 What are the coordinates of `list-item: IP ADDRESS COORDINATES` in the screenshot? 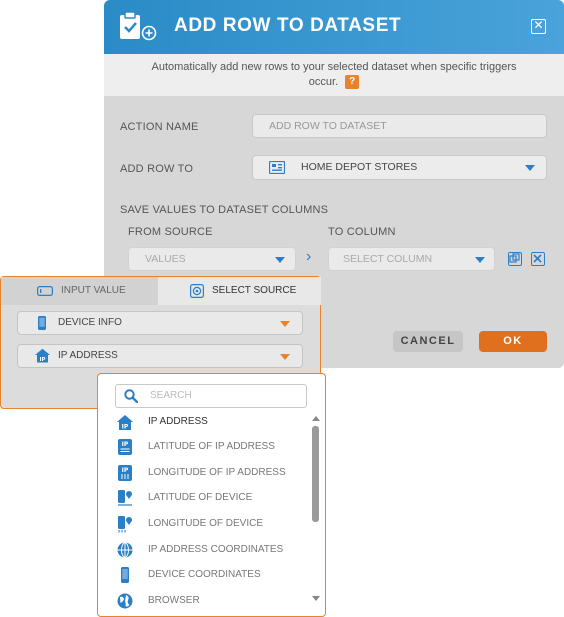 It's located at (211, 551).